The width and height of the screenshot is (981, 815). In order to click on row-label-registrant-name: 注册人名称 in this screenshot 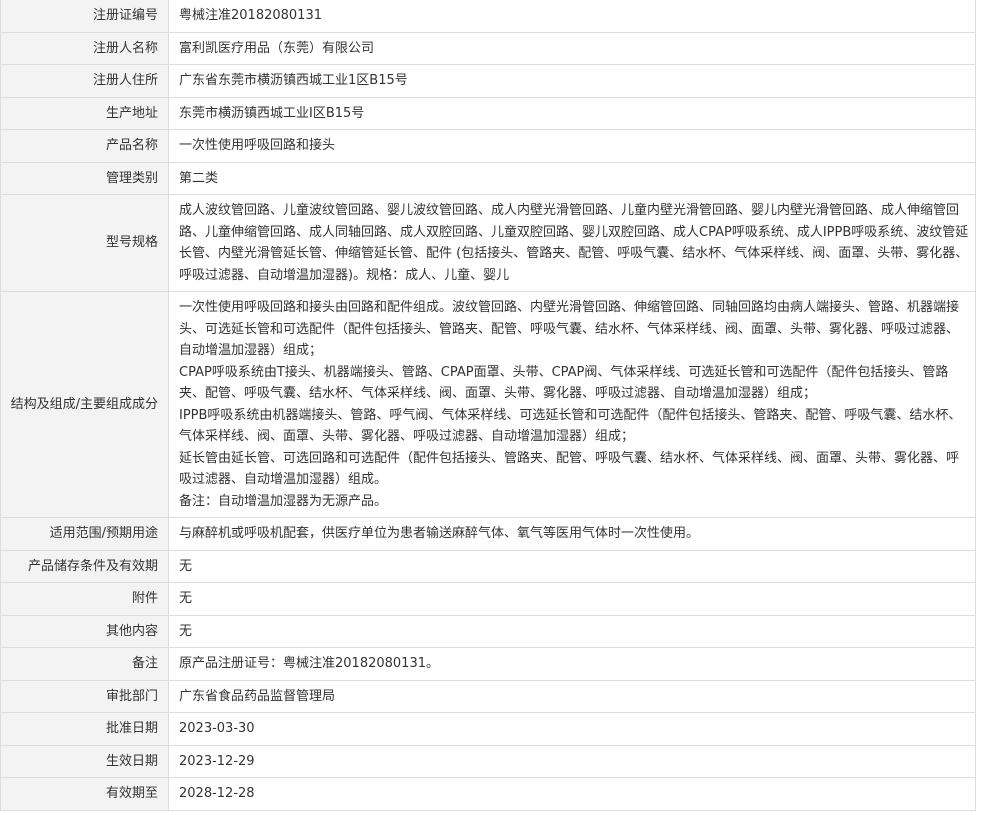, I will do `click(84, 48)`.